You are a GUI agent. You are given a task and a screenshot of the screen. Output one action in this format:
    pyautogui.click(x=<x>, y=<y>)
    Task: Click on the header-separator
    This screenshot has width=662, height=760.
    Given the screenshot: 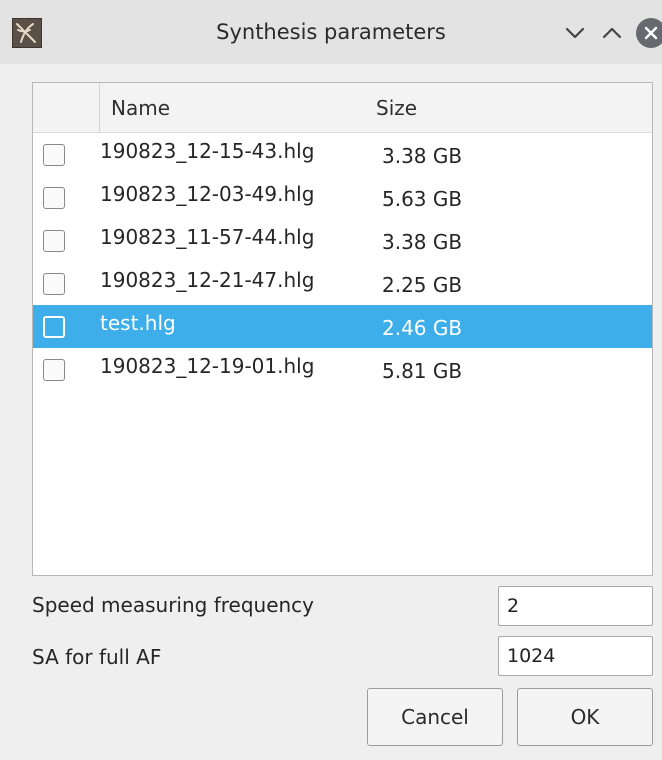 What is the action you would take?
    pyautogui.click(x=99, y=108)
    